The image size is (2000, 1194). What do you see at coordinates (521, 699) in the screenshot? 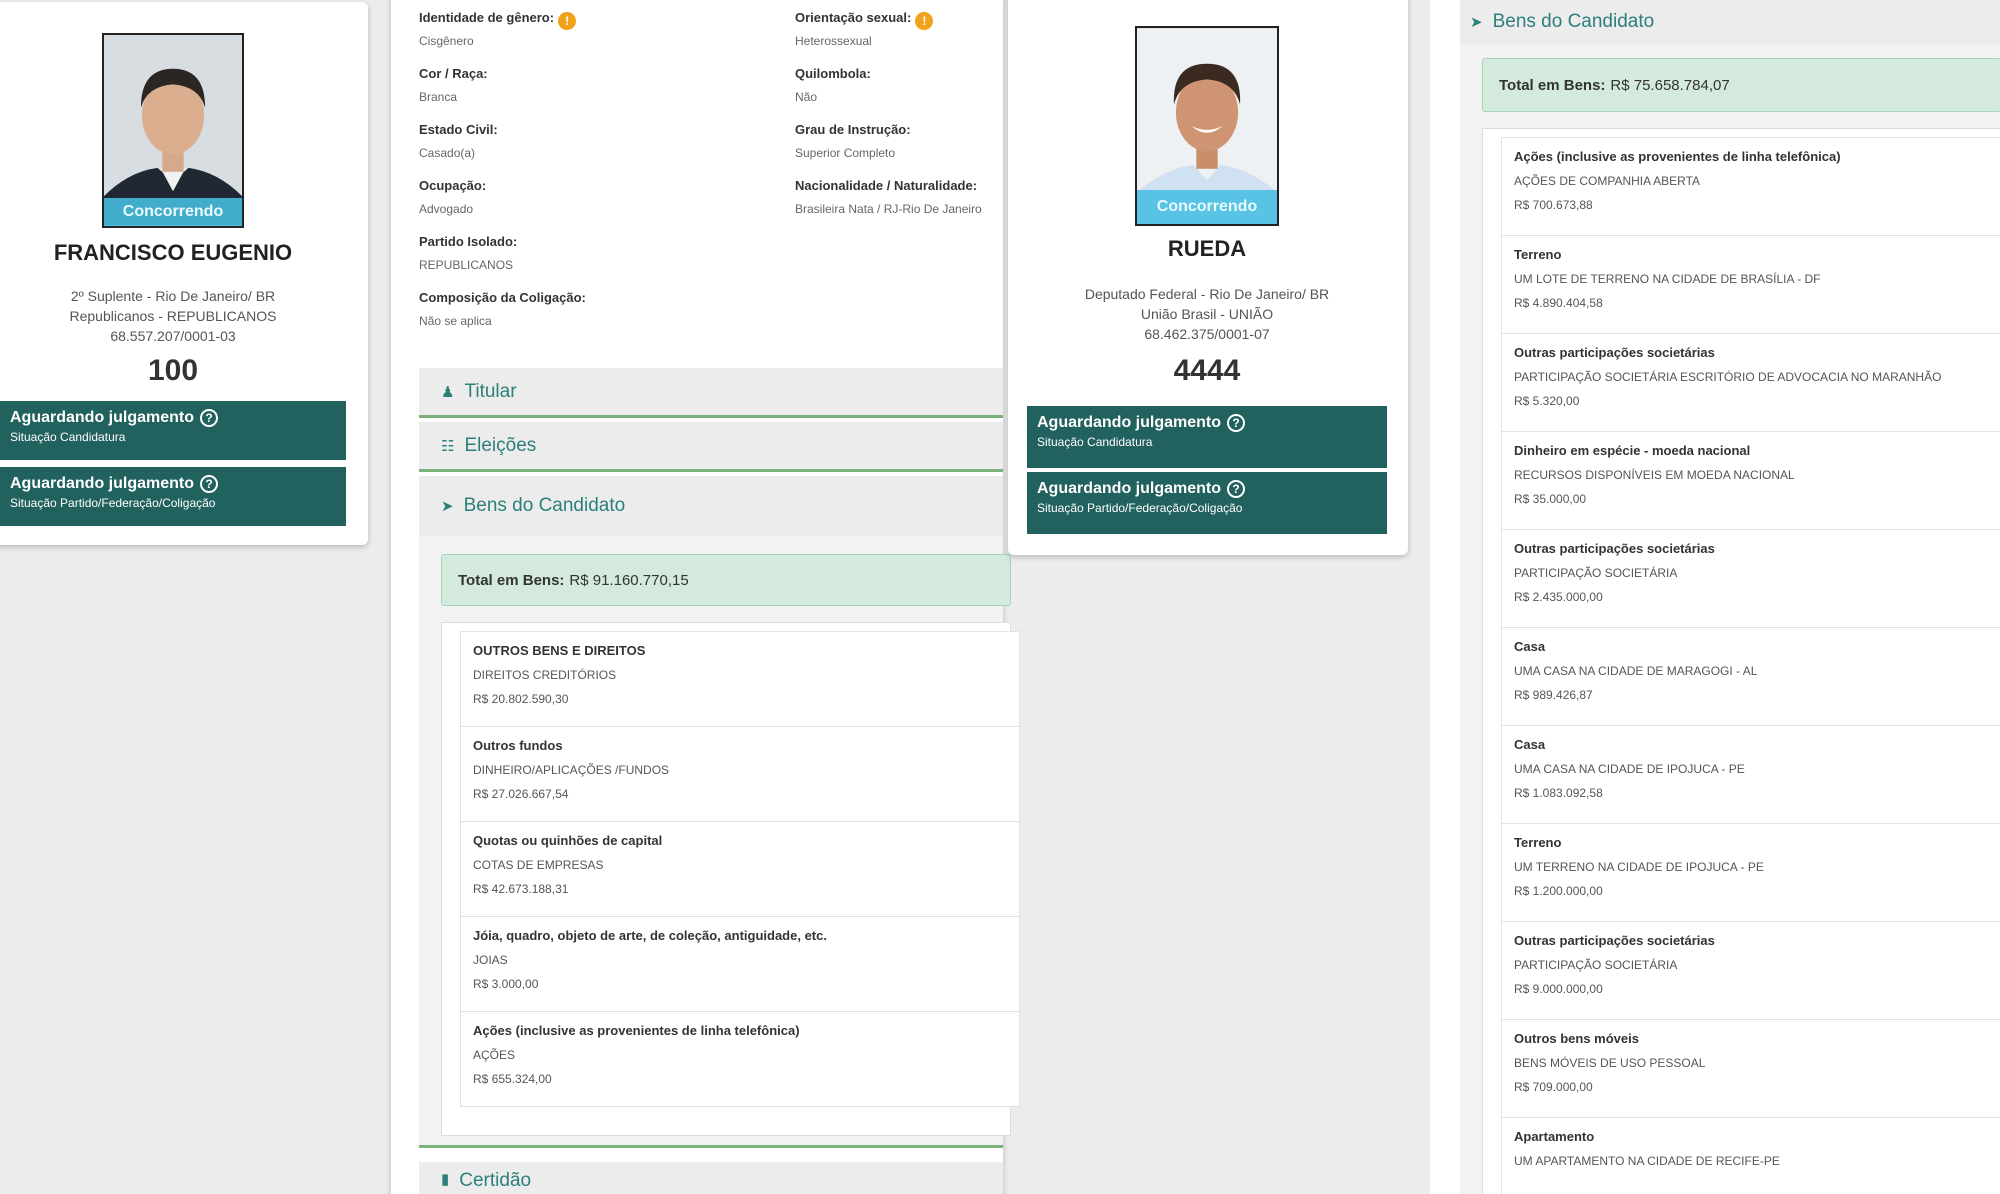
I see `asset-value: R$ 20.802.590,30` at bounding box center [521, 699].